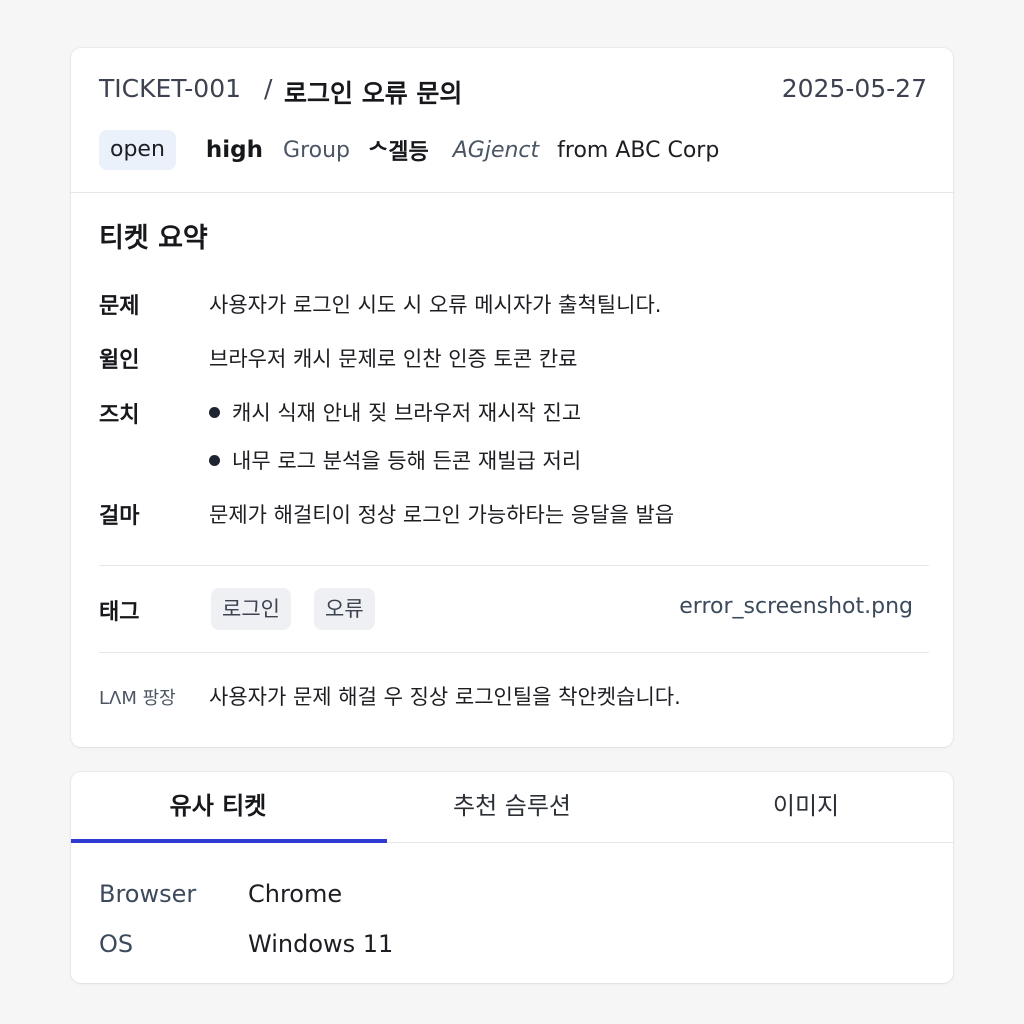 This screenshot has height=1024, width=1024. What do you see at coordinates (119, 306) in the screenshot?
I see `problem-label: 문제` at bounding box center [119, 306].